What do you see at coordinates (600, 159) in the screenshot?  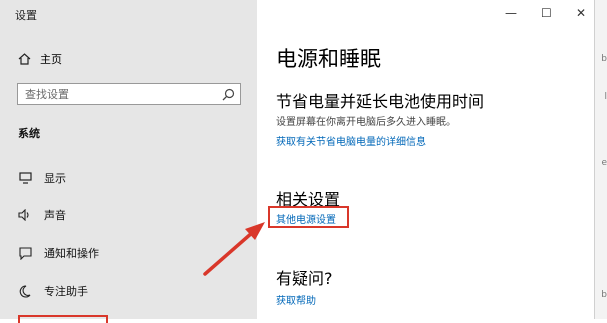 I see `background-window-edge: b l e b` at bounding box center [600, 159].